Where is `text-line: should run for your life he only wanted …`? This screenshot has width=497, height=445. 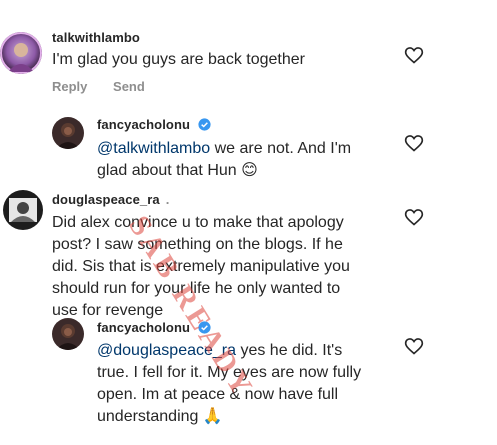
text-line: should run for your life he only wanted … is located at coordinates (196, 288).